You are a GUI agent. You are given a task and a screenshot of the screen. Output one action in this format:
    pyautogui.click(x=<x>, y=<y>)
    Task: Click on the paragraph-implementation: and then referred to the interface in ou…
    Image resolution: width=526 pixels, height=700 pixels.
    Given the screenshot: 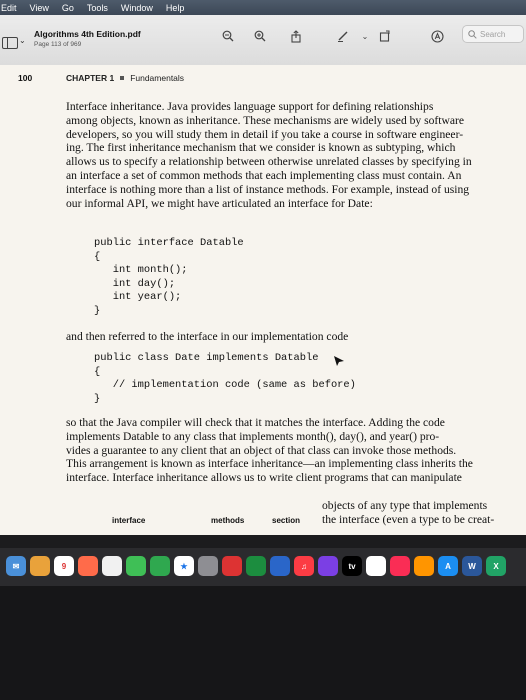 What is the action you would take?
    pyautogui.click(x=207, y=336)
    